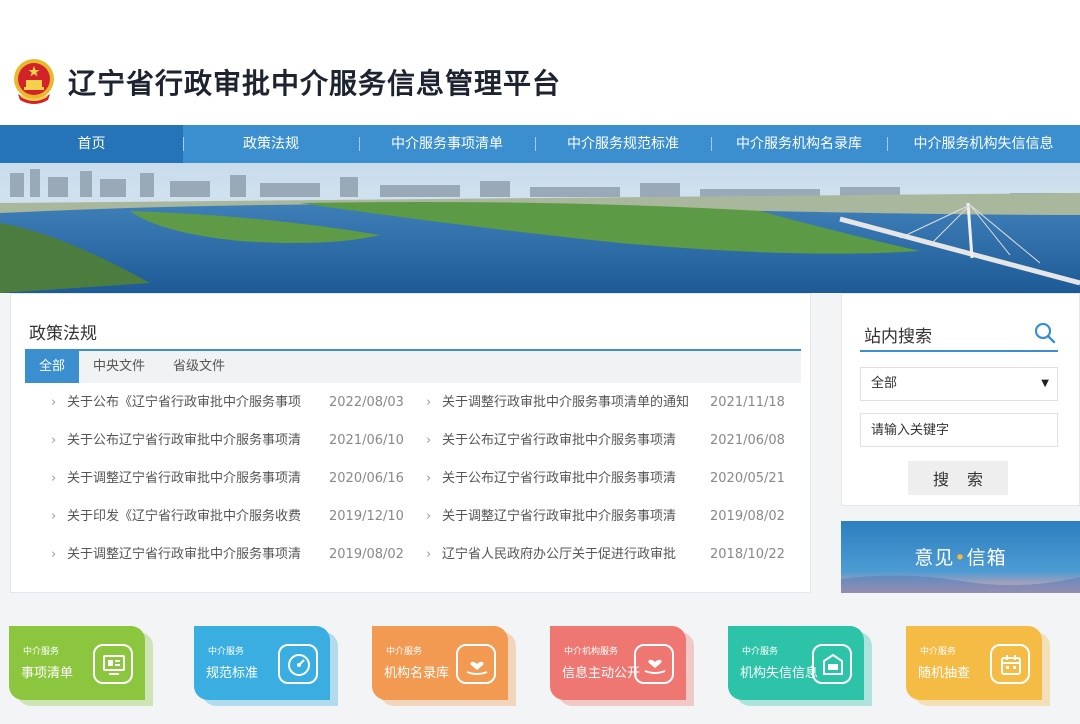  What do you see at coordinates (799, 144) in the screenshot?
I see `nav-item-directory: 中介服务机构名录库` at bounding box center [799, 144].